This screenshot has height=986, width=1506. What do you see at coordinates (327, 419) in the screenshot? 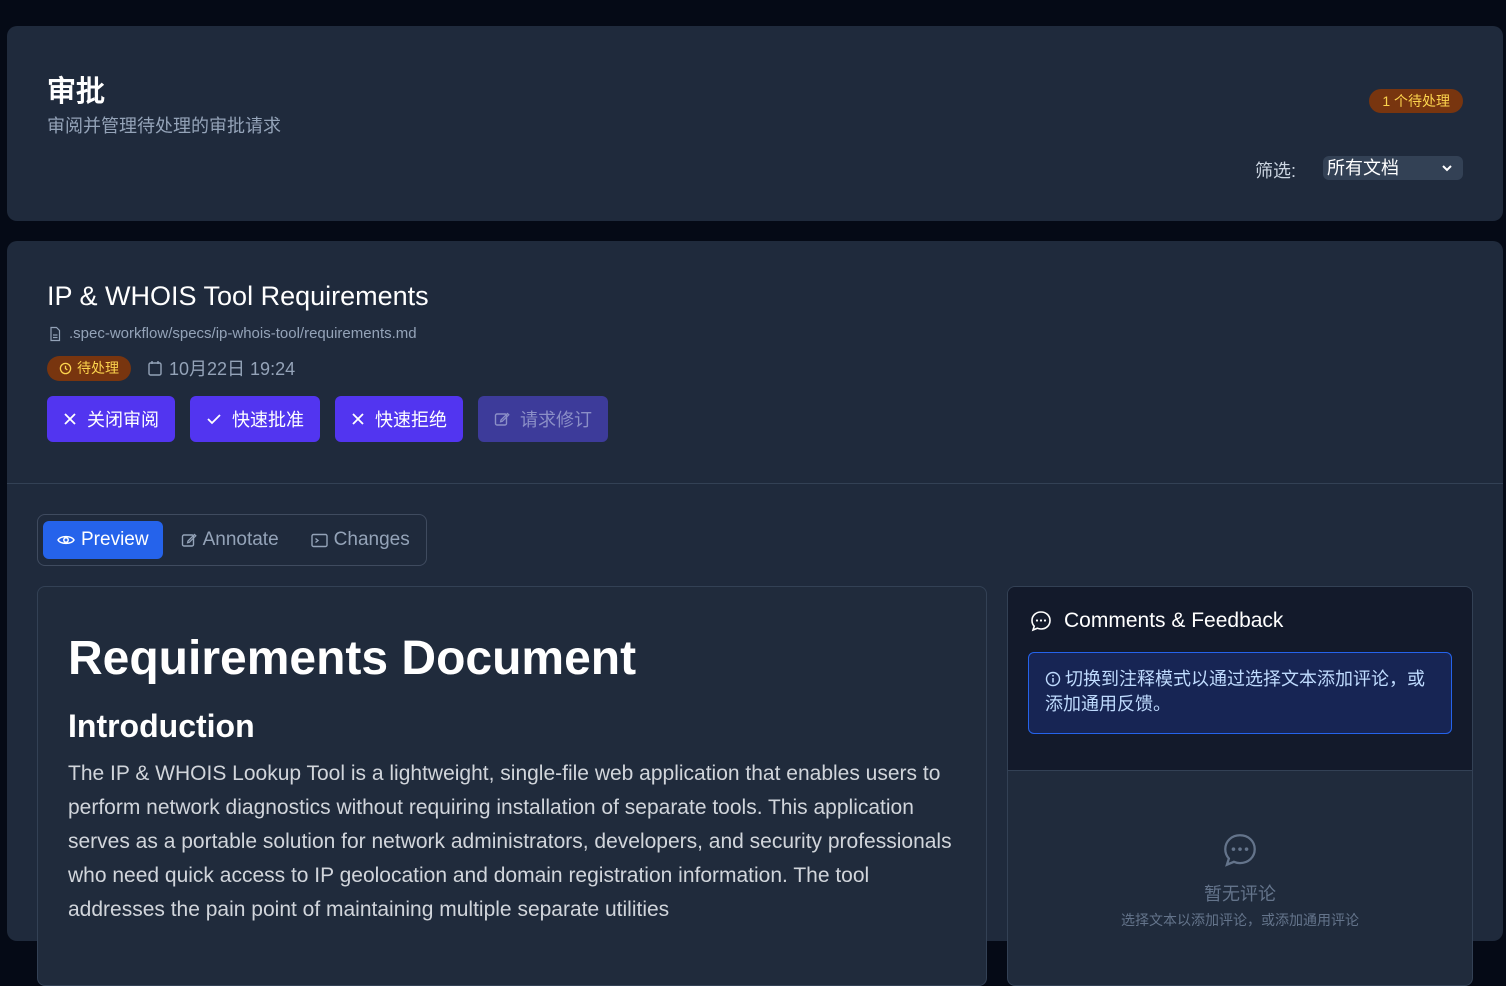
I see `approval-actions: 关闭审阅 快速批准 快速拒绝 请求修订` at bounding box center [327, 419].